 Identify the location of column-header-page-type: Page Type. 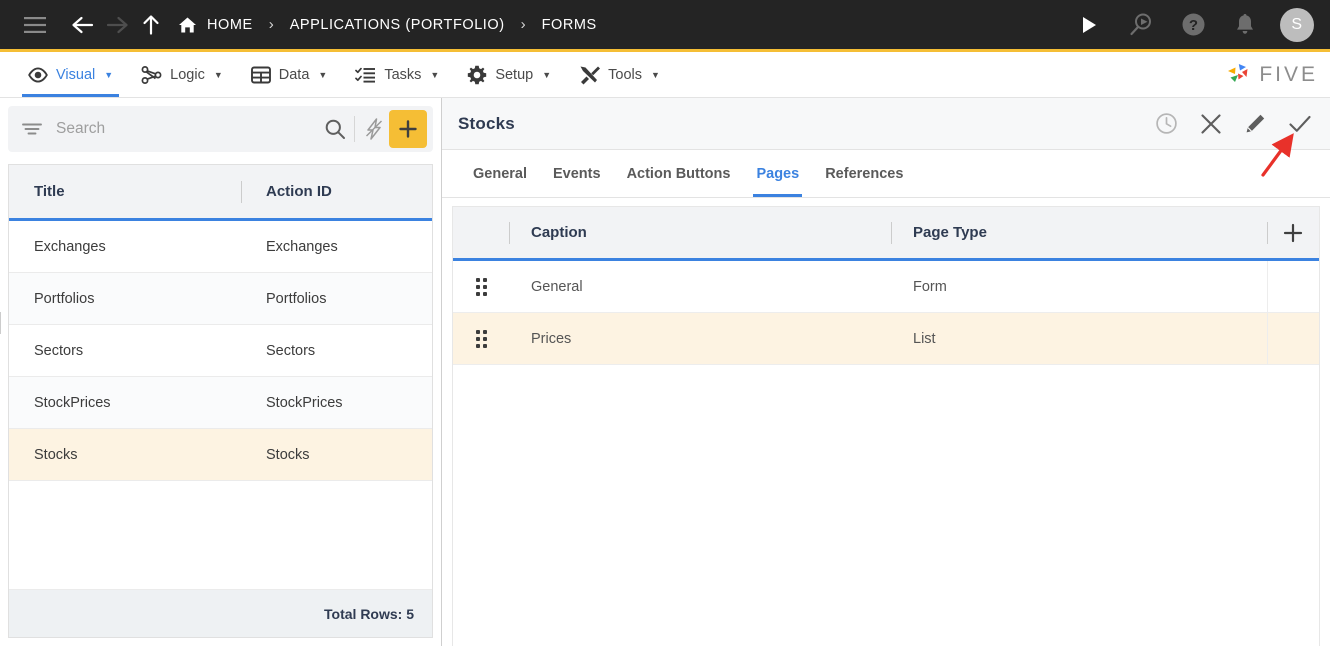
(1079, 232).